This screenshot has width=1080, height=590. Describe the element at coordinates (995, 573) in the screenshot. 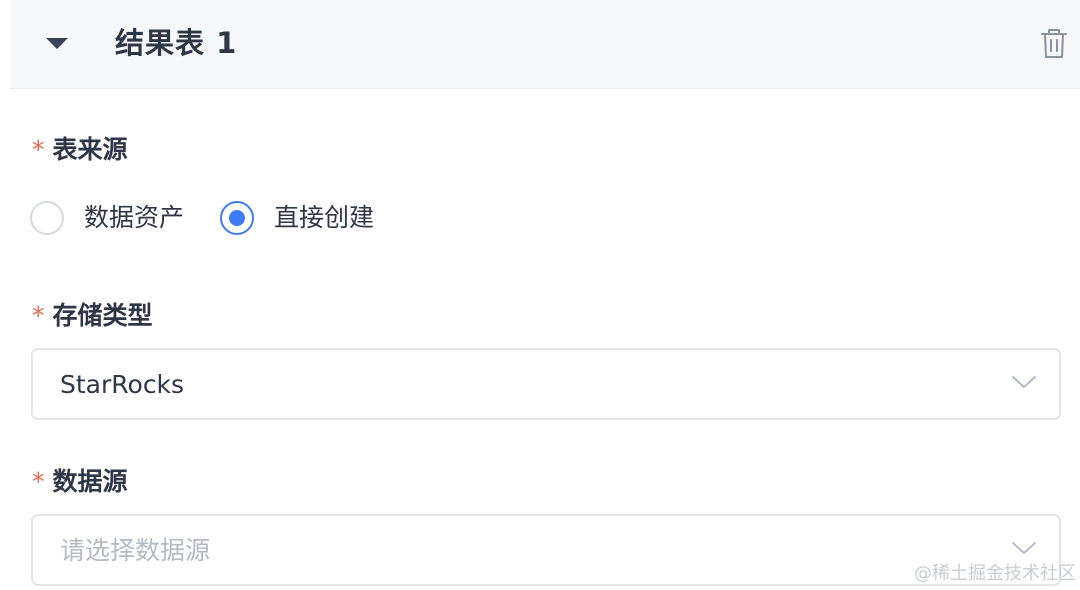

I see `watermark: @稀土掘金技术社区` at that location.